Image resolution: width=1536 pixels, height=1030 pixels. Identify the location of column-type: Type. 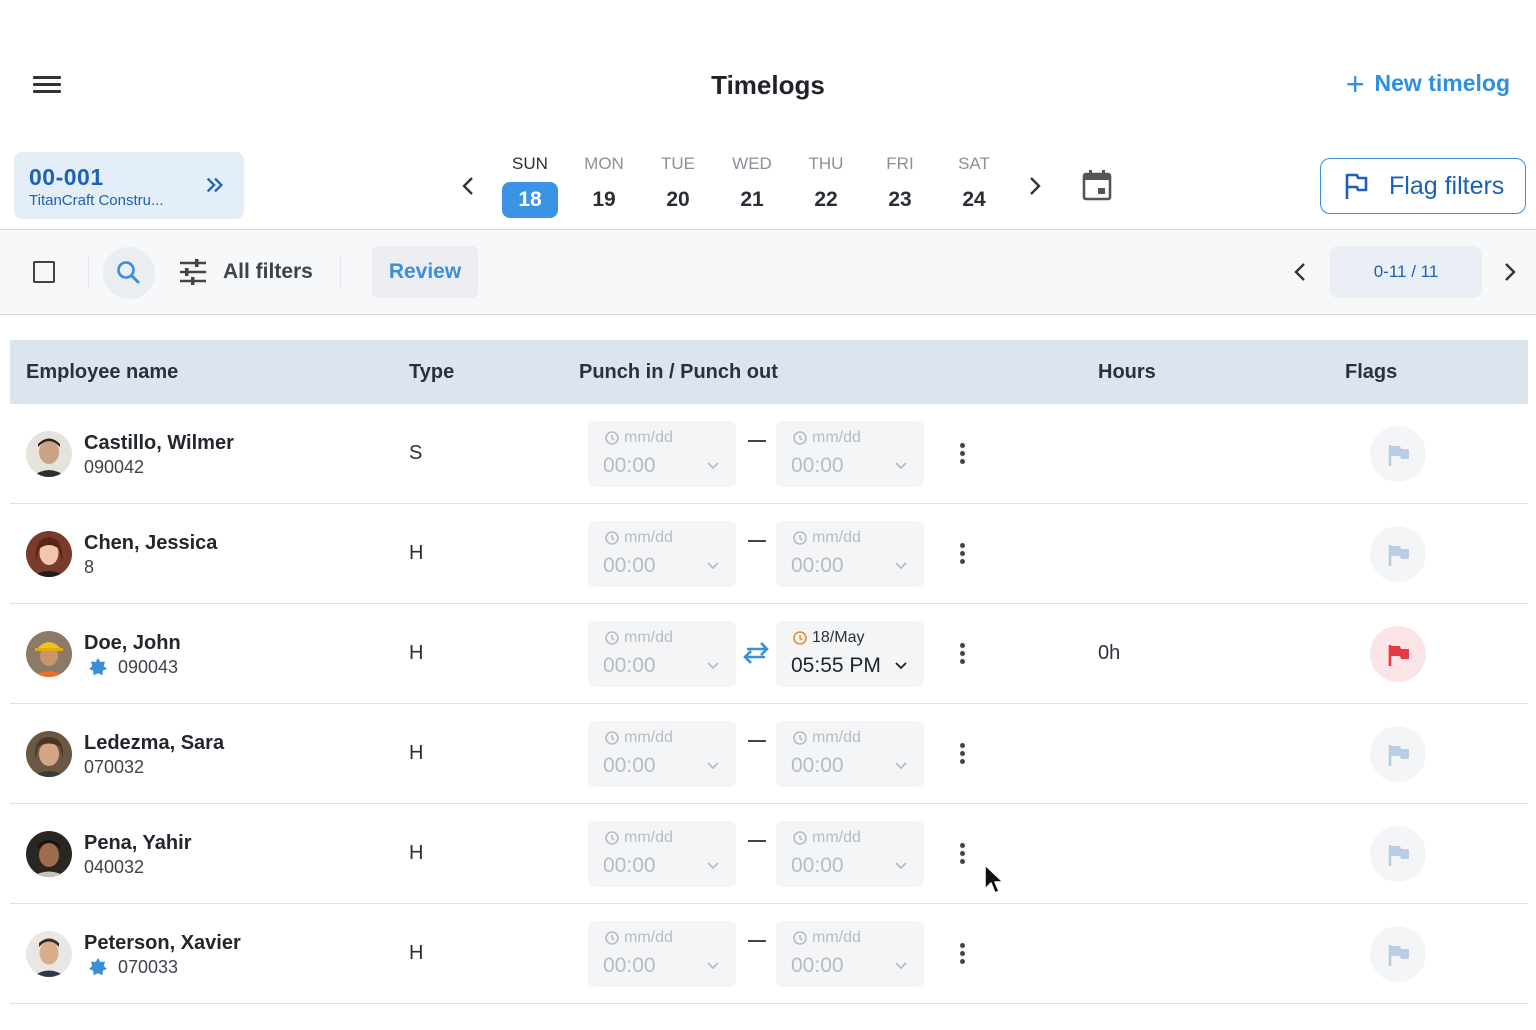
(431, 372).